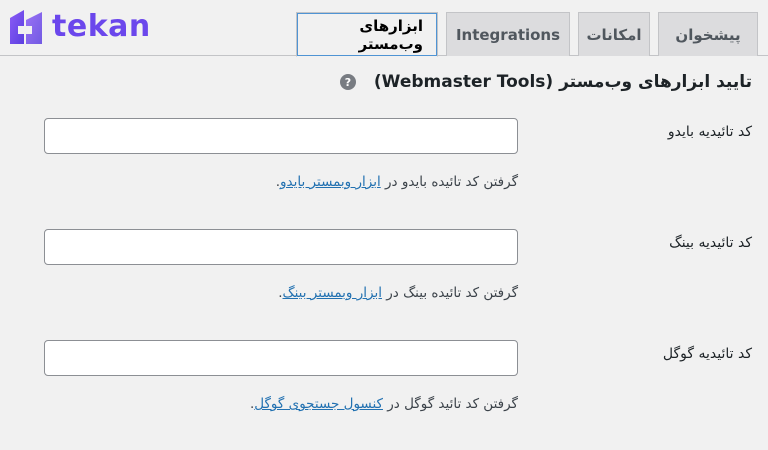 This screenshot has width=768, height=450. I want to click on bing-desc-text: گرفتن کد تائیده بینگ در, so click(449, 293).